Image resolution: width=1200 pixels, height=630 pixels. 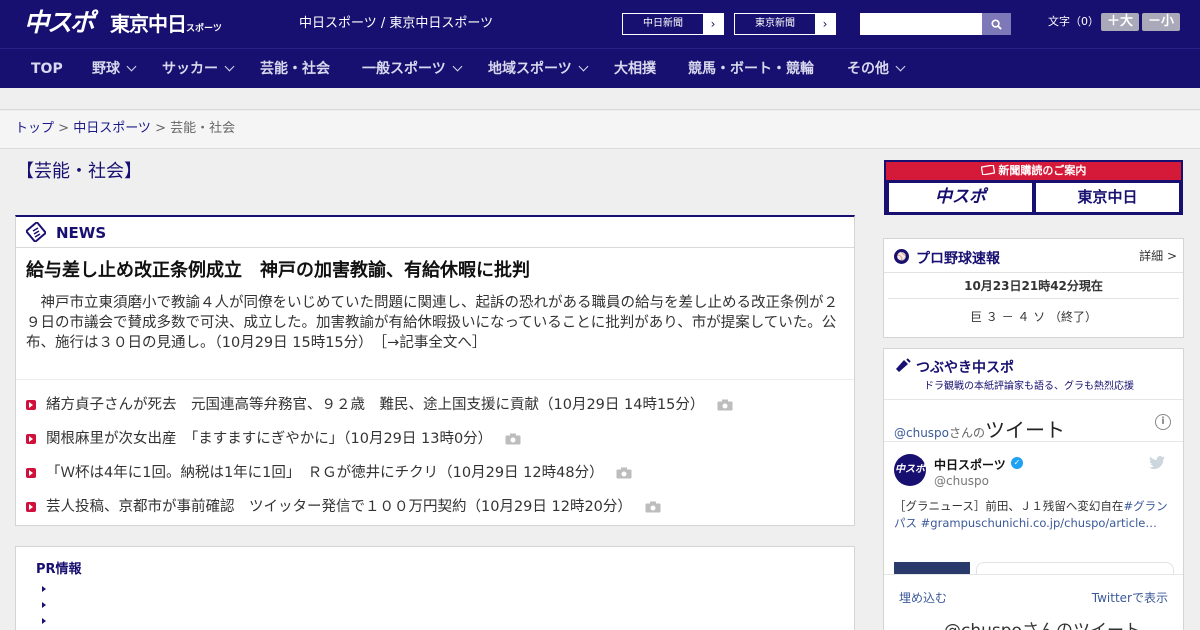 What do you see at coordinates (932, 568) in the screenshot?
I see `tweet-media-thumbnail` at bounding box center [932, 568].